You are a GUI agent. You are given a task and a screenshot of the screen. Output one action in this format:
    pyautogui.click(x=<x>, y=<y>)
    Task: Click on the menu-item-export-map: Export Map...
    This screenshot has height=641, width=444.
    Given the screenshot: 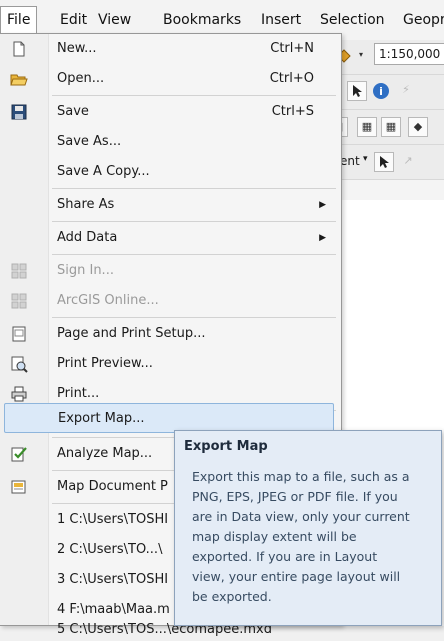 What is the action you would take?
    pyautogui.click(x=169, y=418)
    